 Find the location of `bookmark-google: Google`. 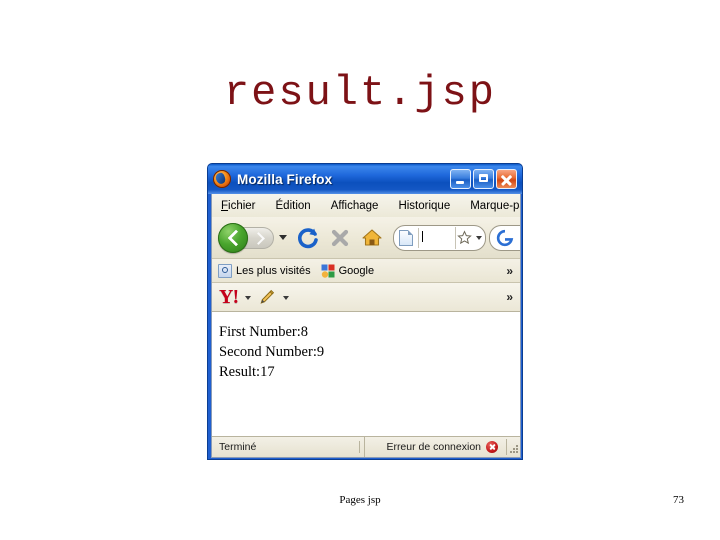

bookmark-google: Google is located at coordinates (347, 271).